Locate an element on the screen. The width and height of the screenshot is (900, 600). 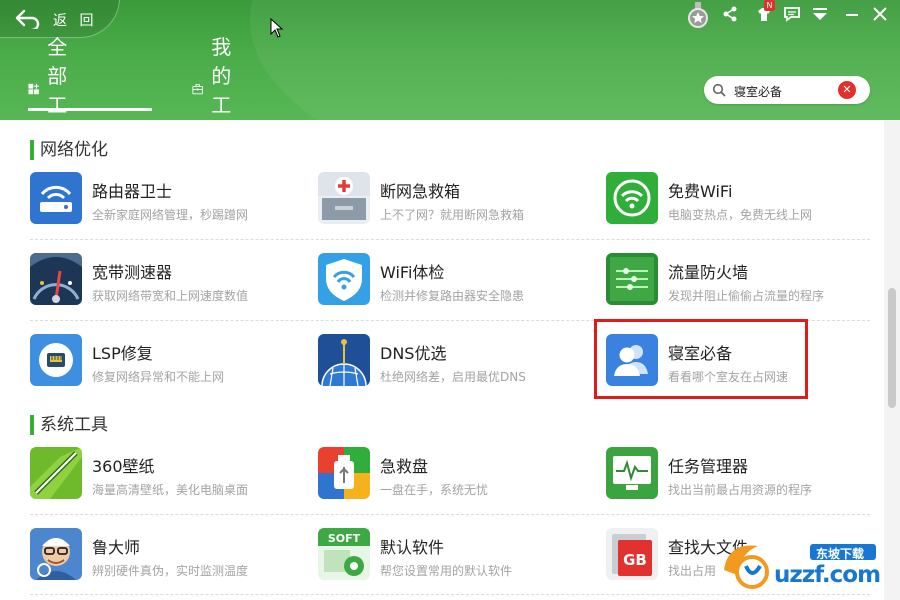
tool-name: 默认软件 is located at coordinates (412, 547).